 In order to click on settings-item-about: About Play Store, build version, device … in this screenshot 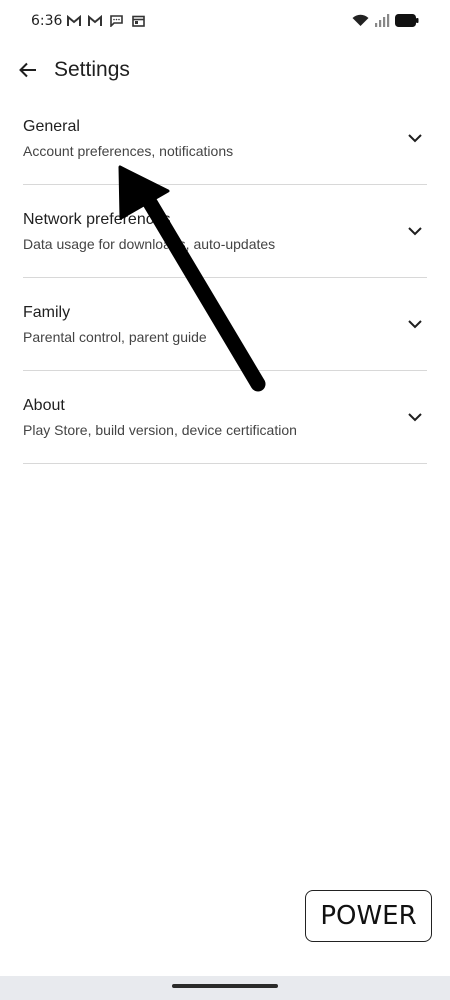, I will do `click(225, 417)`.